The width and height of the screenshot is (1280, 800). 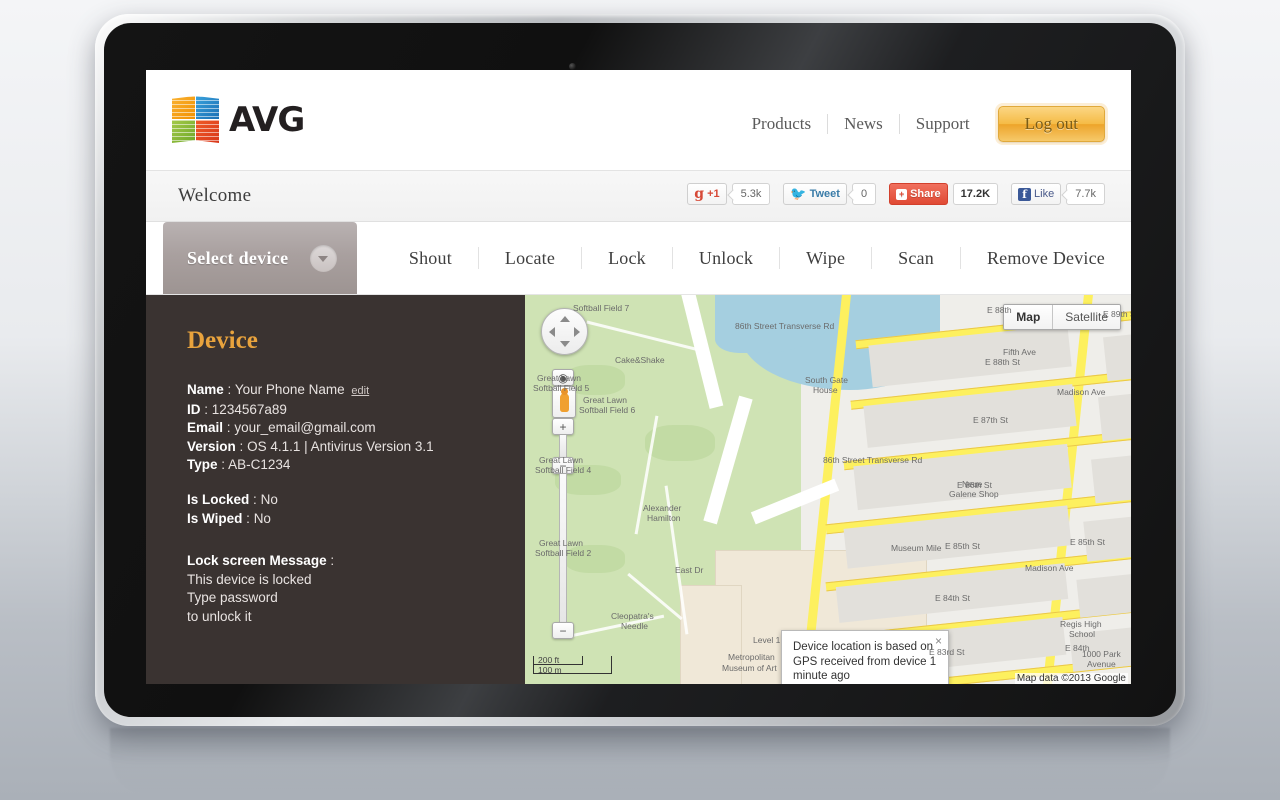 I want to click on map-label: Avenue, so click(x=1101, y=664).